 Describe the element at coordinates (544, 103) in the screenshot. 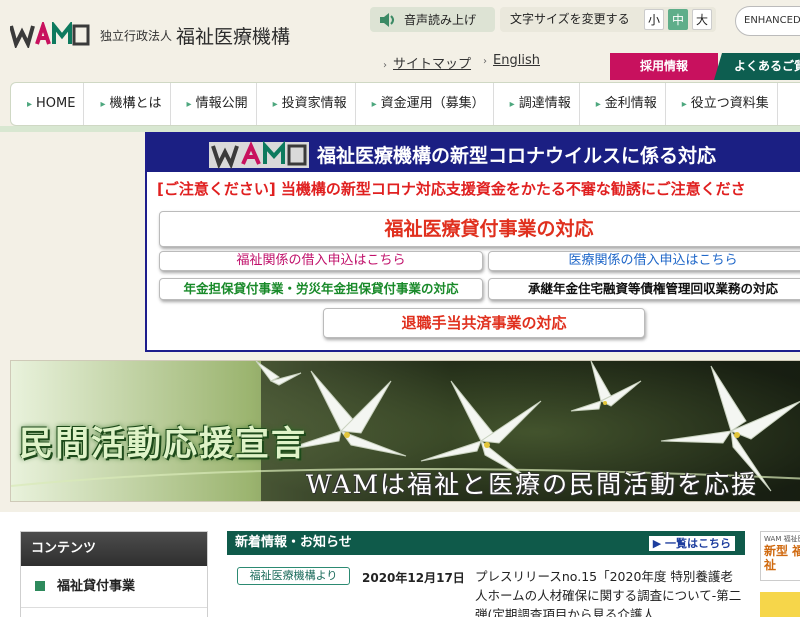

I see `nav-item-label: 調達情報` at that location.